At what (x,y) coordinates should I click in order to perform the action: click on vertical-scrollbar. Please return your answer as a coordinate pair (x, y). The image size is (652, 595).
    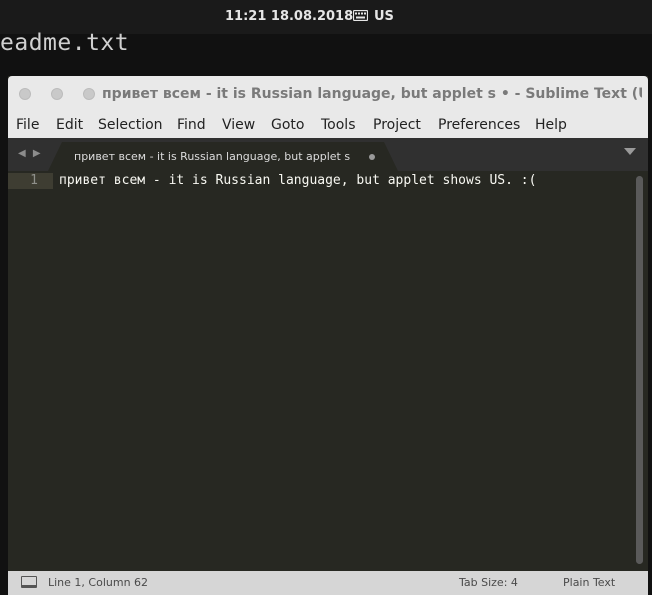
    Looking at the image, I should click on (639, 370).